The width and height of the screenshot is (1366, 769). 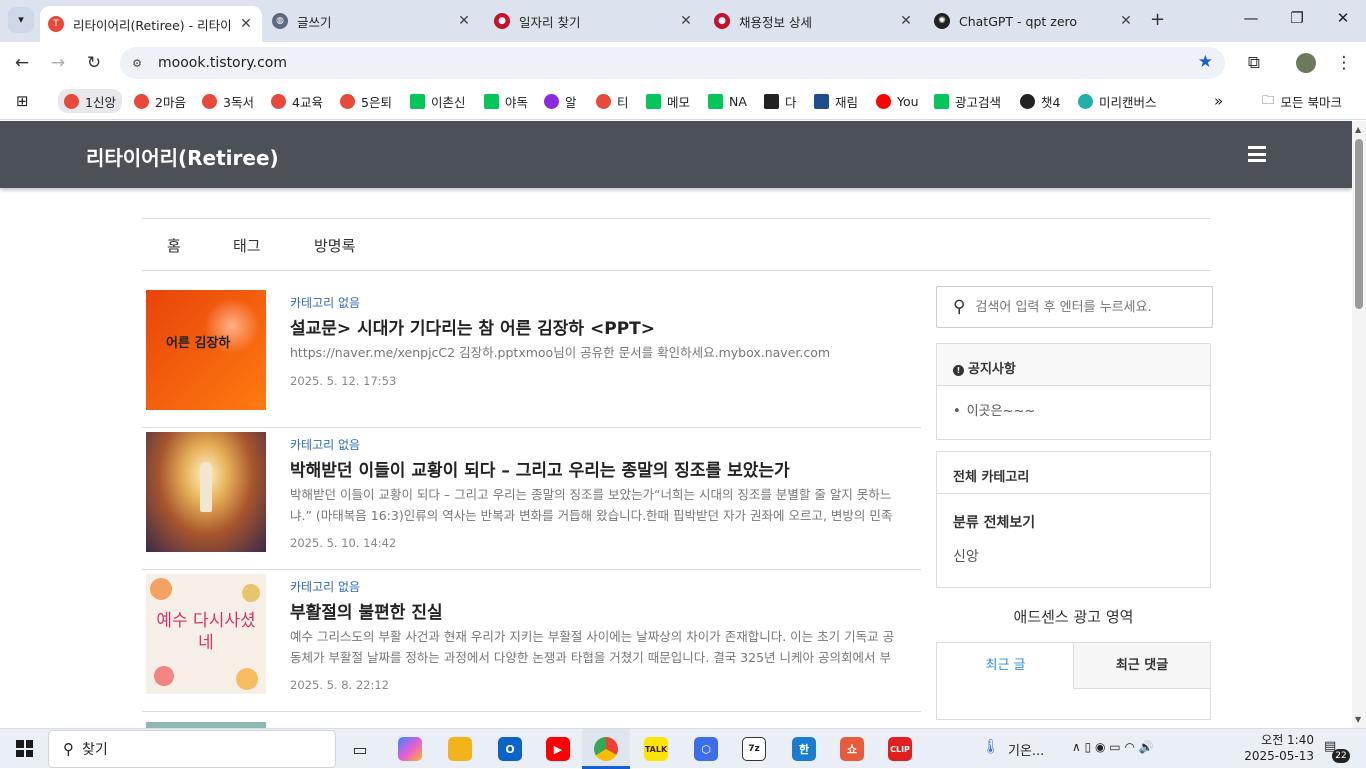 I want to click on thermometer-icon: 🌡, so click(x=991, y=747).